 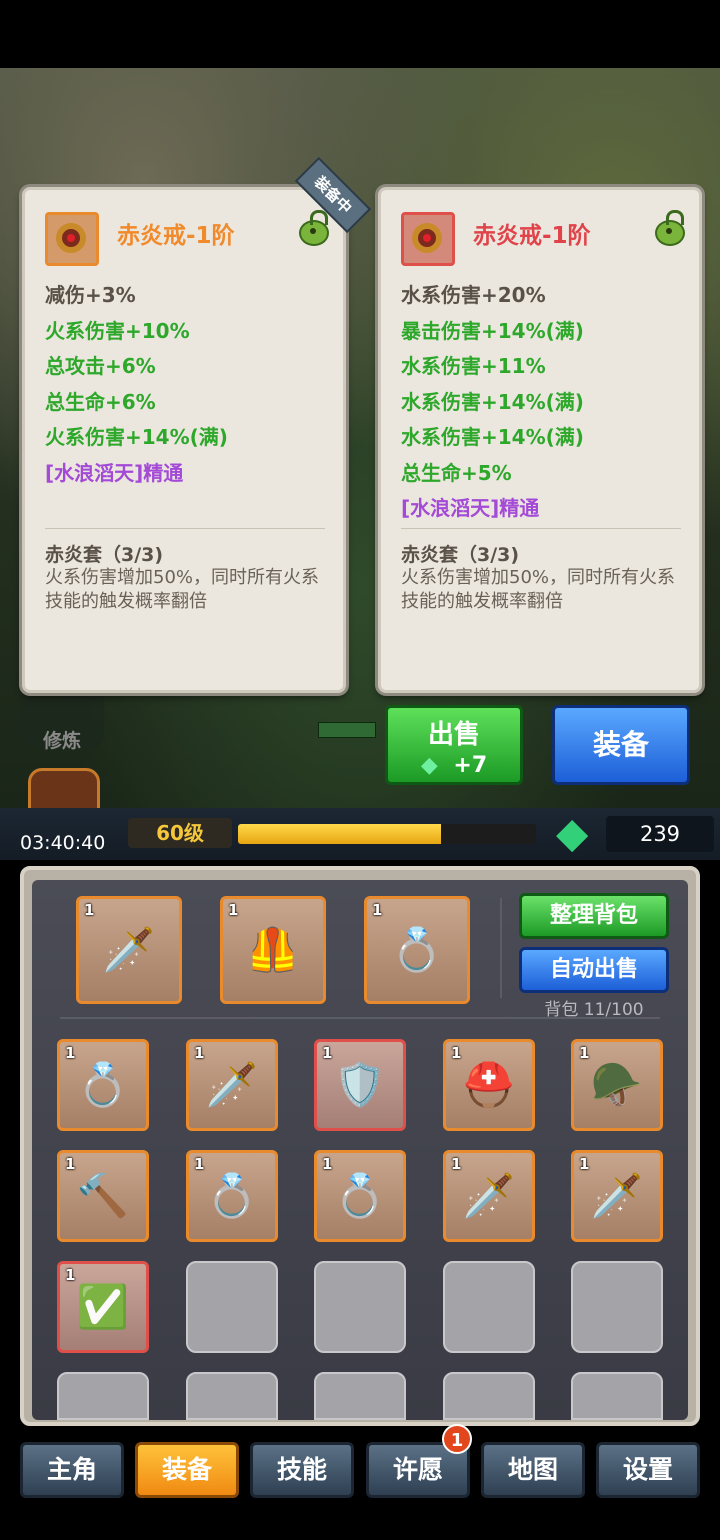 I want to click on stat-line: 火系伤害+10%, so click(x=117, y=330).